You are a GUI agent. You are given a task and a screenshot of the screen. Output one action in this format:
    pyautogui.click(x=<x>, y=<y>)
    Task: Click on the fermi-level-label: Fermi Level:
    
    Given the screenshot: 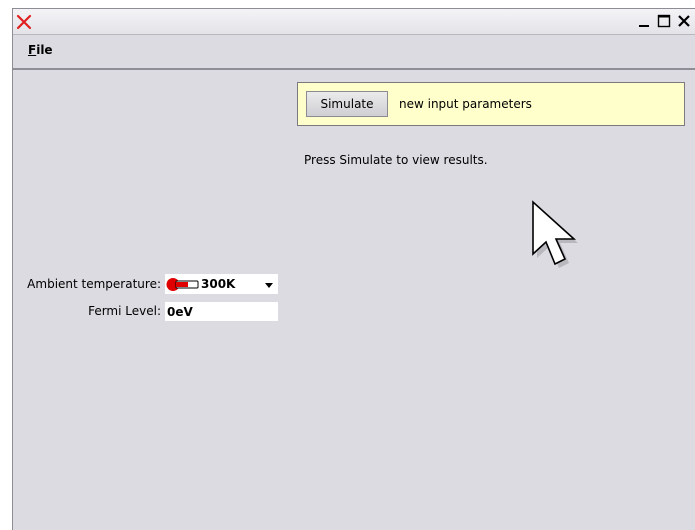 What is the action you would take?
    pyautogui.click(x=124, y=311)
    